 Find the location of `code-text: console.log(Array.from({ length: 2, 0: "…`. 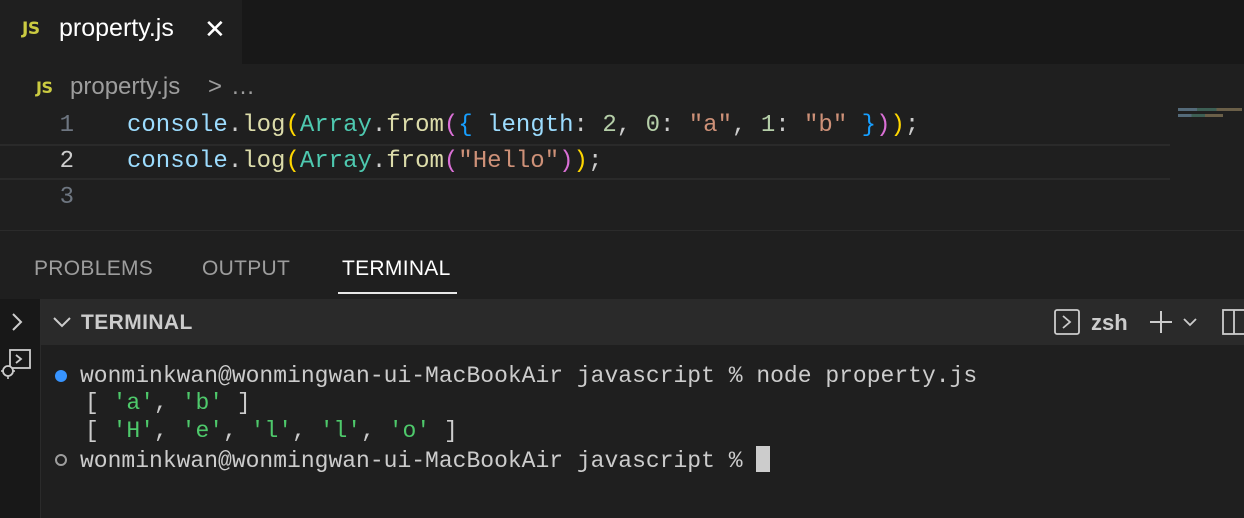

code-text: console.log(Array.from({ length: 2, 0: "… is located at coordinates (523, 125).